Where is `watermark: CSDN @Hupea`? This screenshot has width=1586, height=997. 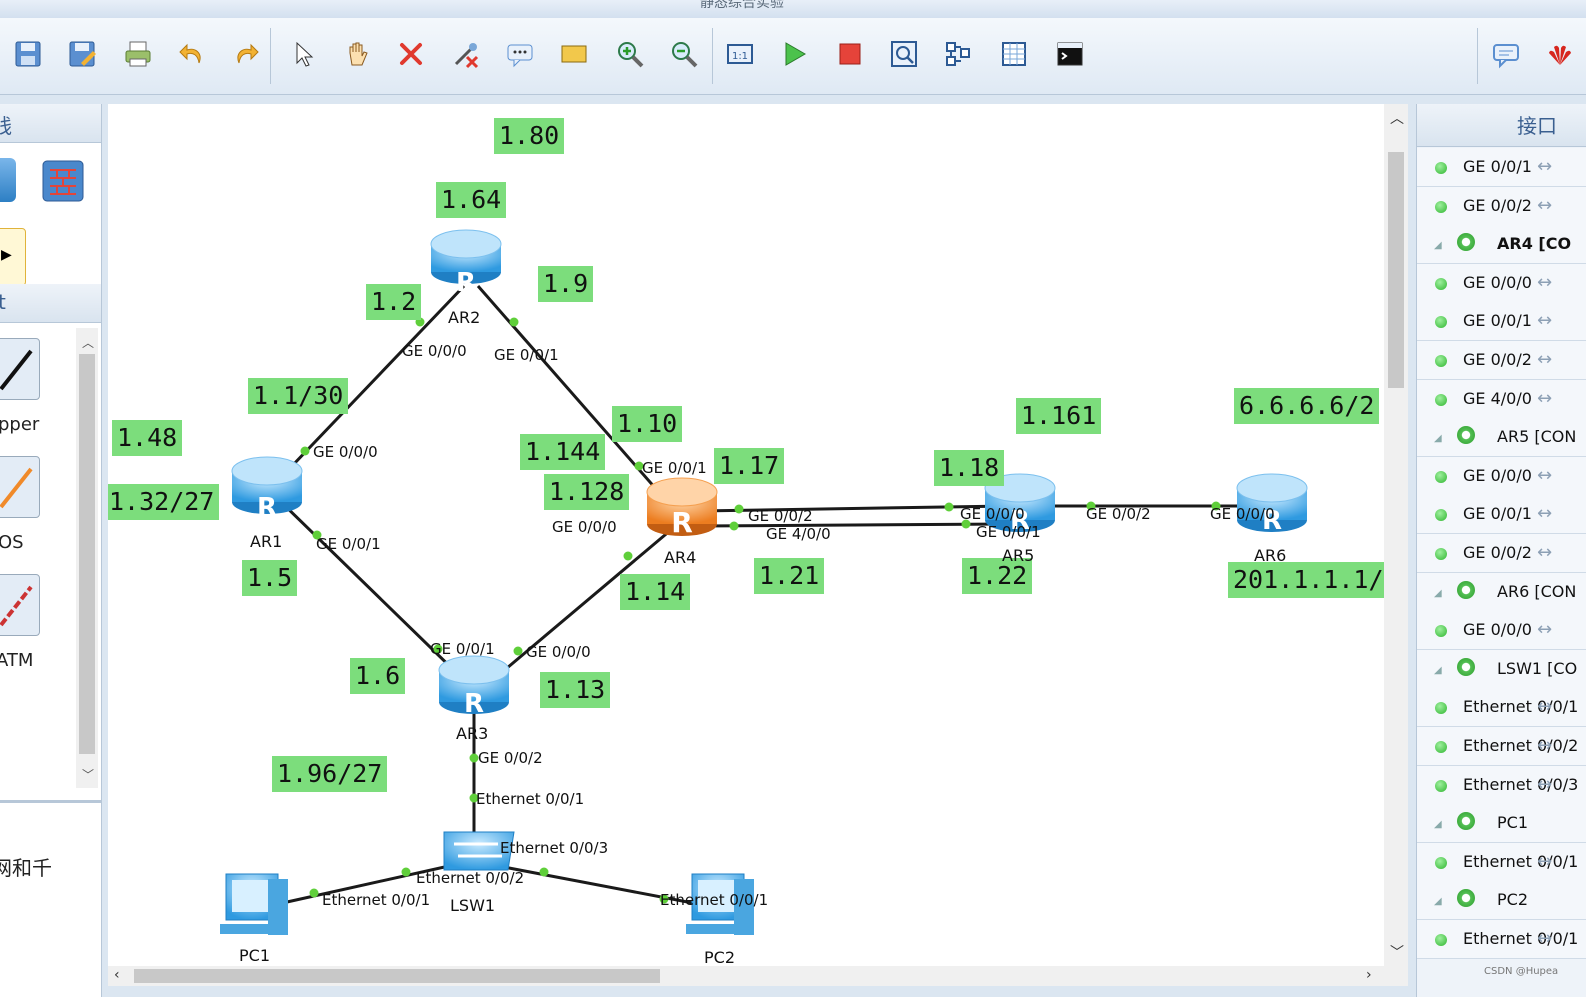 watermark: CSDN @Hupea is located at coordinates (1521, 971).